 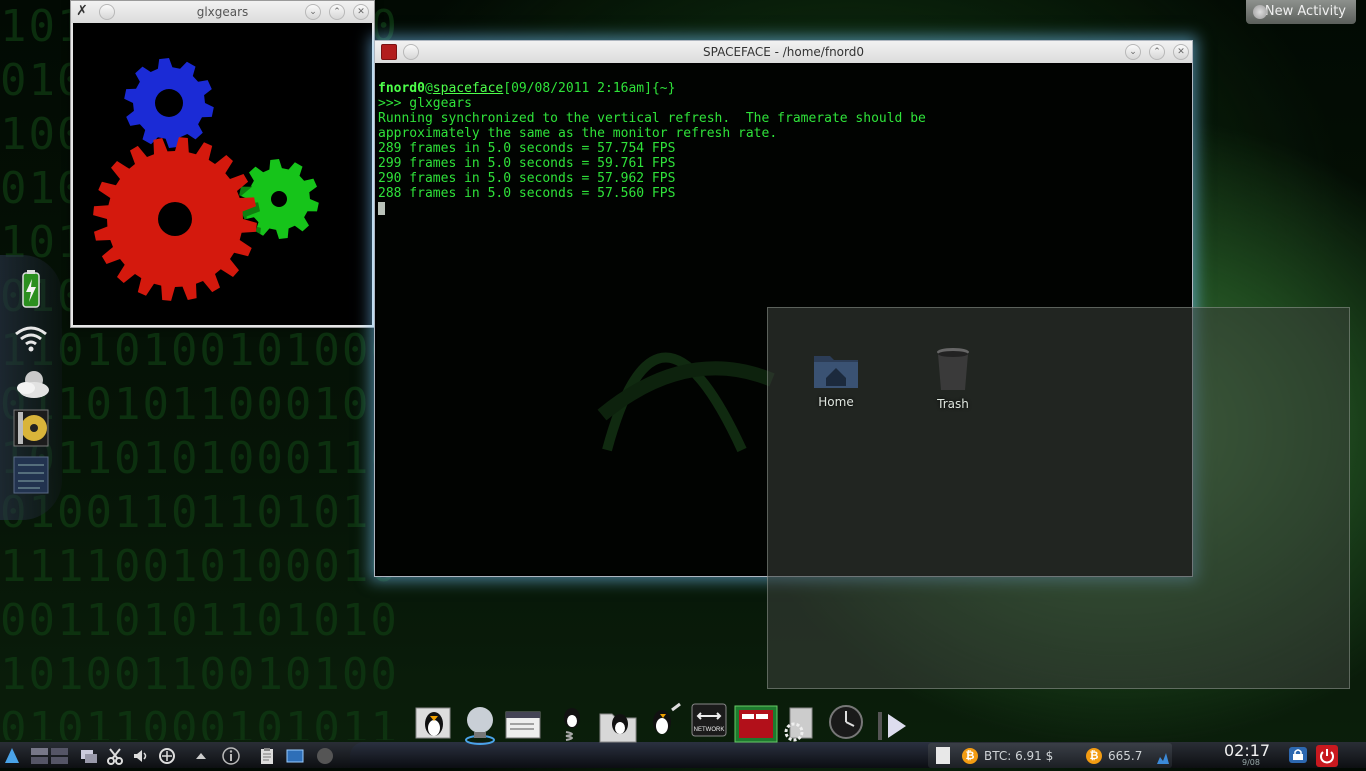 What do you see at coordinates (389, 52) in the screenshot?
I see `terminal-app-icon` at bounding box center [389, 52].